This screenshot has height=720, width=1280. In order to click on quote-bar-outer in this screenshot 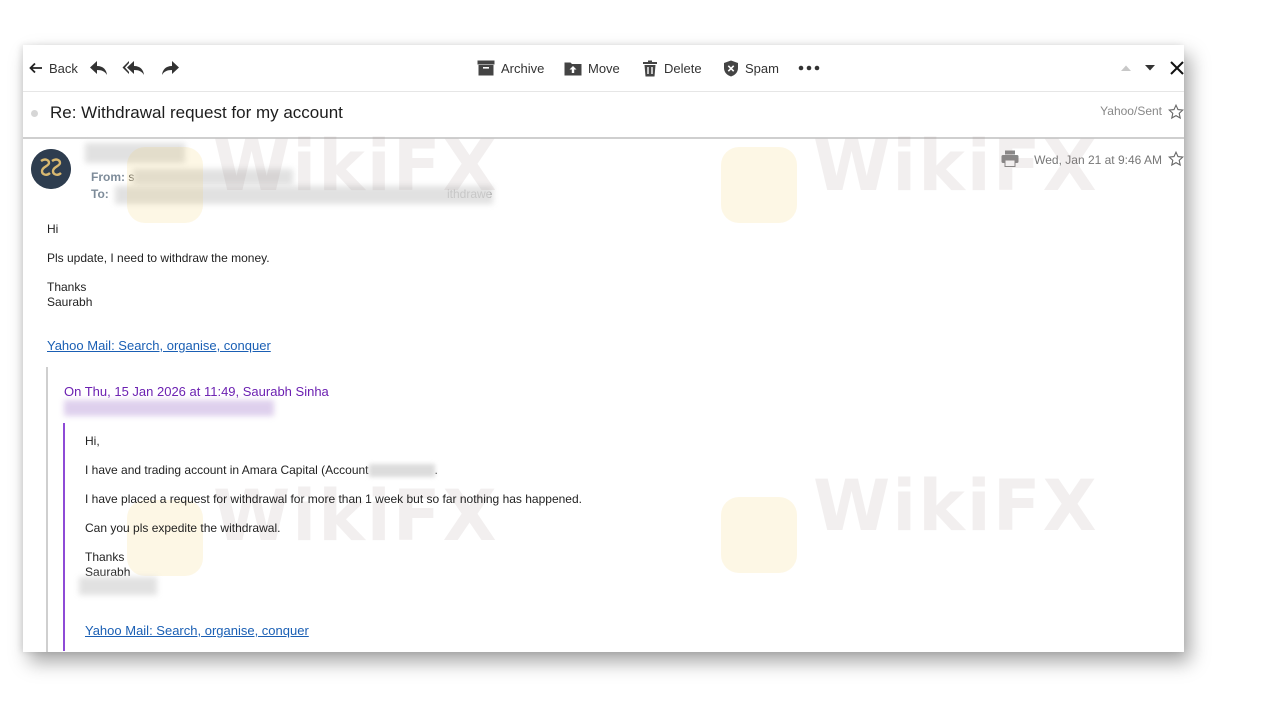, I will do `click(47, 509)`.